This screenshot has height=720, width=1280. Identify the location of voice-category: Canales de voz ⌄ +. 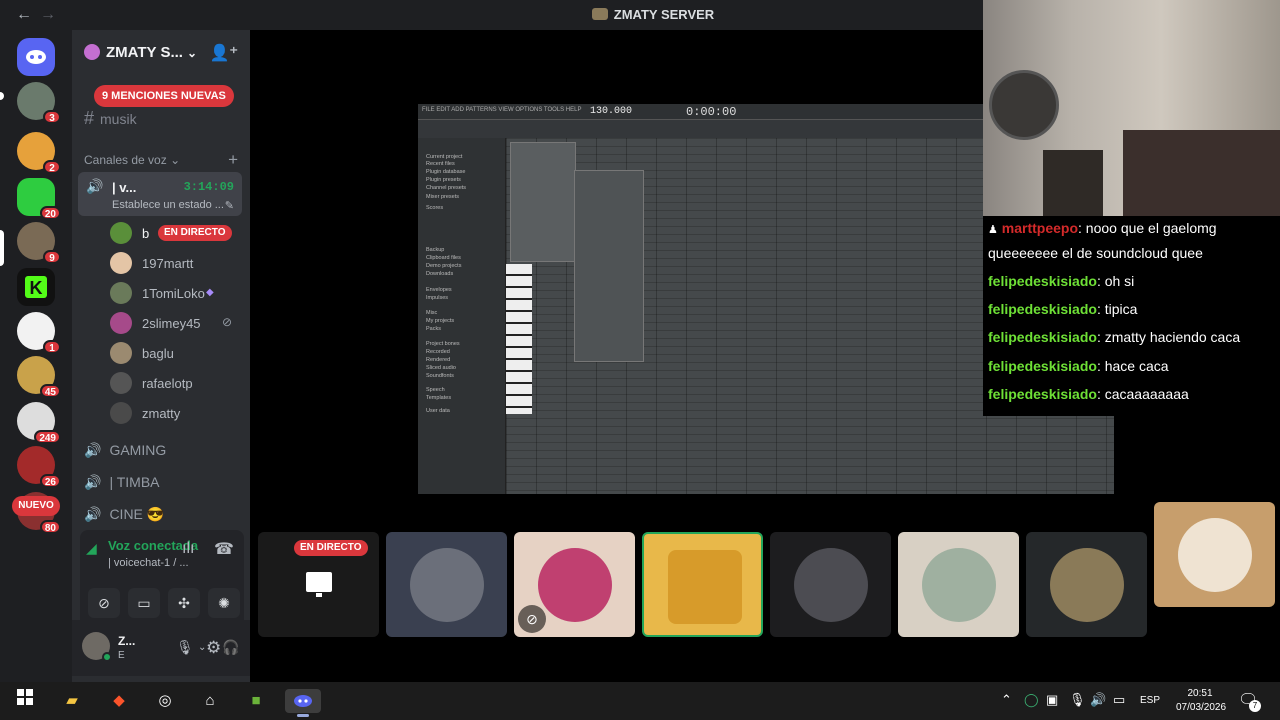
(164, 160).